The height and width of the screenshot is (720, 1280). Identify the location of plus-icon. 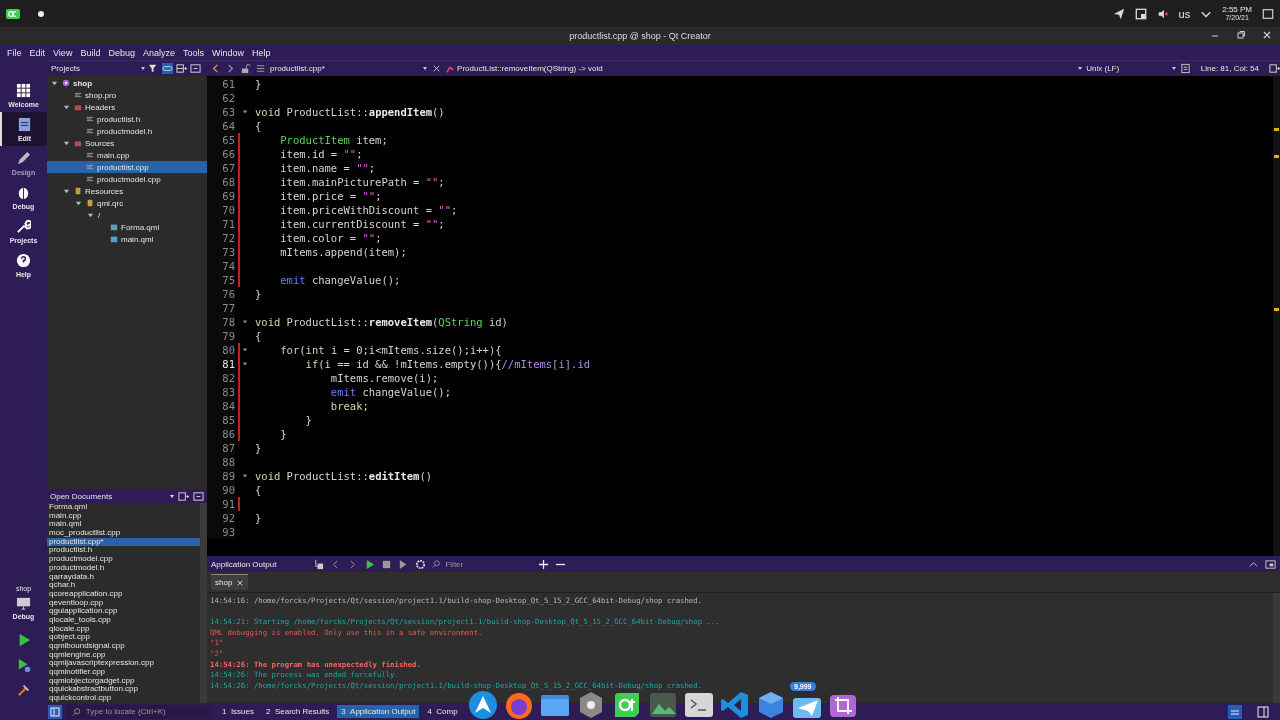
(543, 564).